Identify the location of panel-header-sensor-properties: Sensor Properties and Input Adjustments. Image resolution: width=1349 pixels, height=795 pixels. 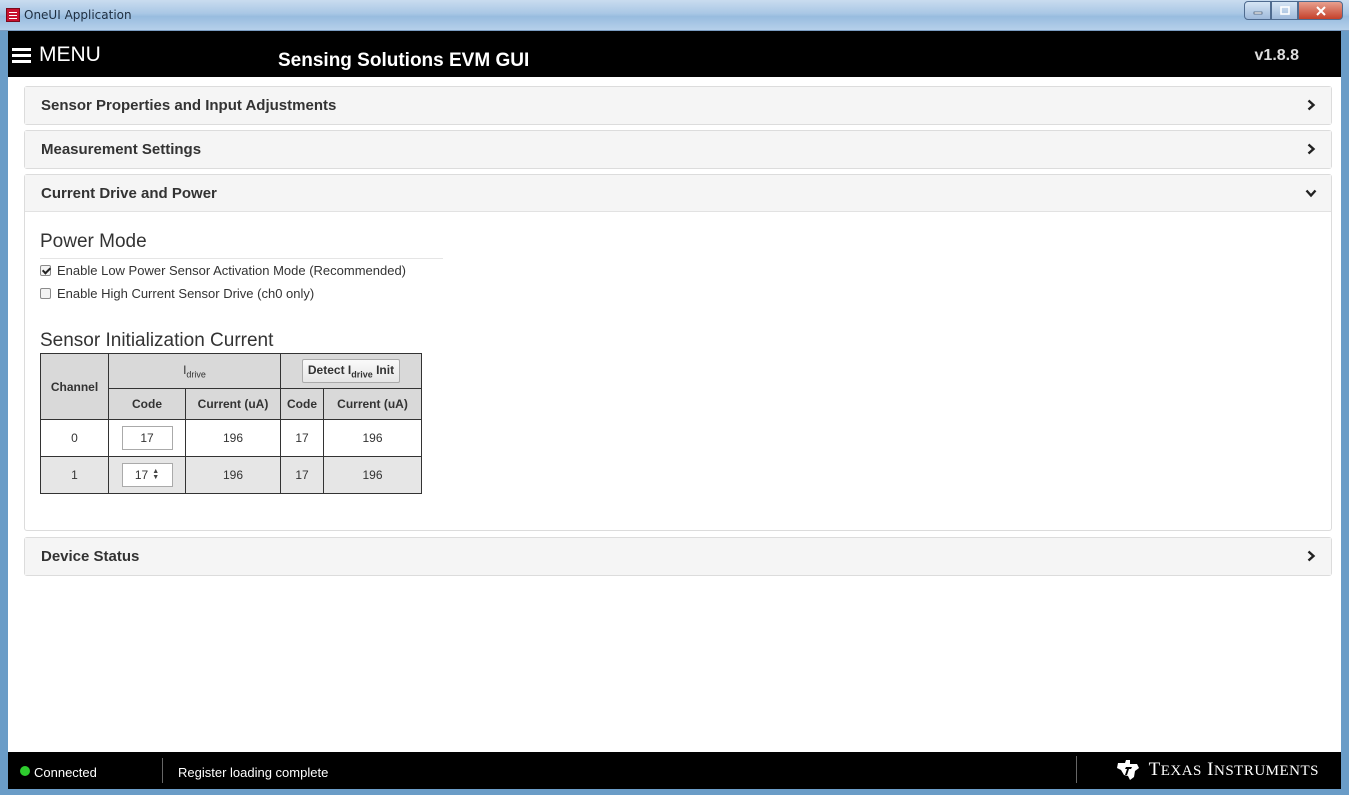
(678, 105).